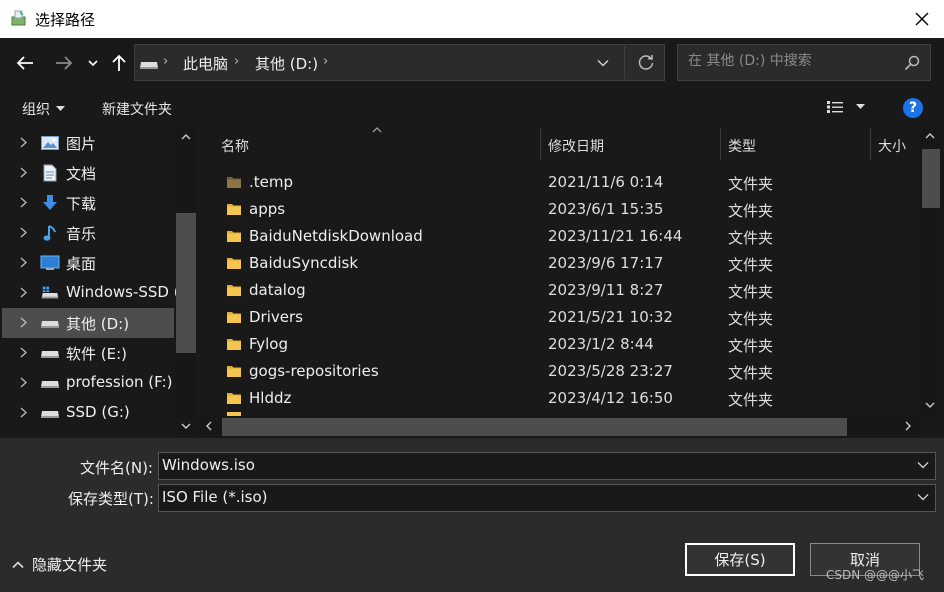 The width and height of the screenshot is (944, 592). I want to click on nav-scrollbar-thumb, so click(186, 283).